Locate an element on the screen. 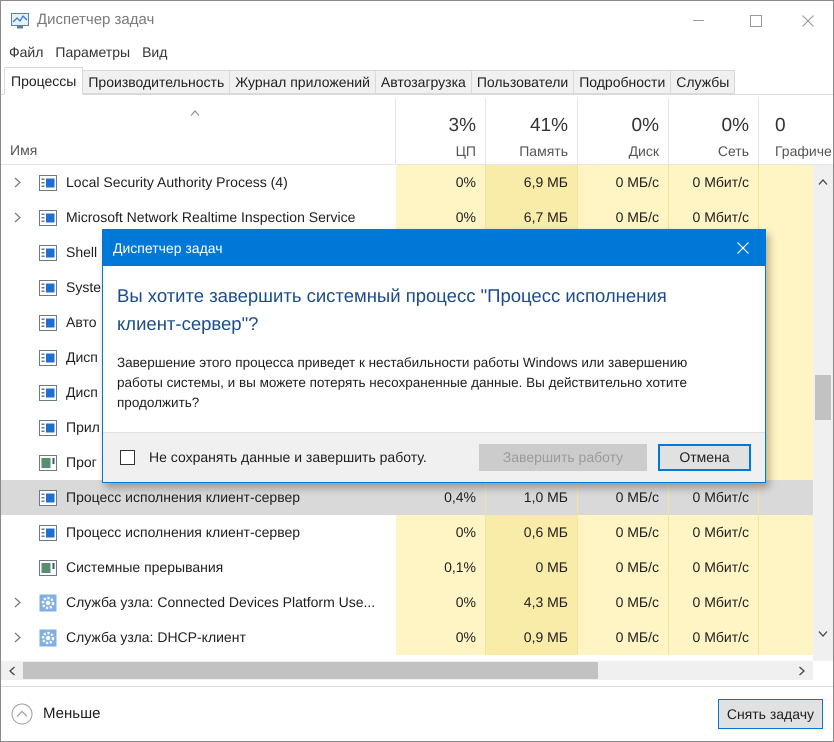 This screenshot has height=742, width=834. column-header: 0 Графиче is located at coordinates (796, 131).